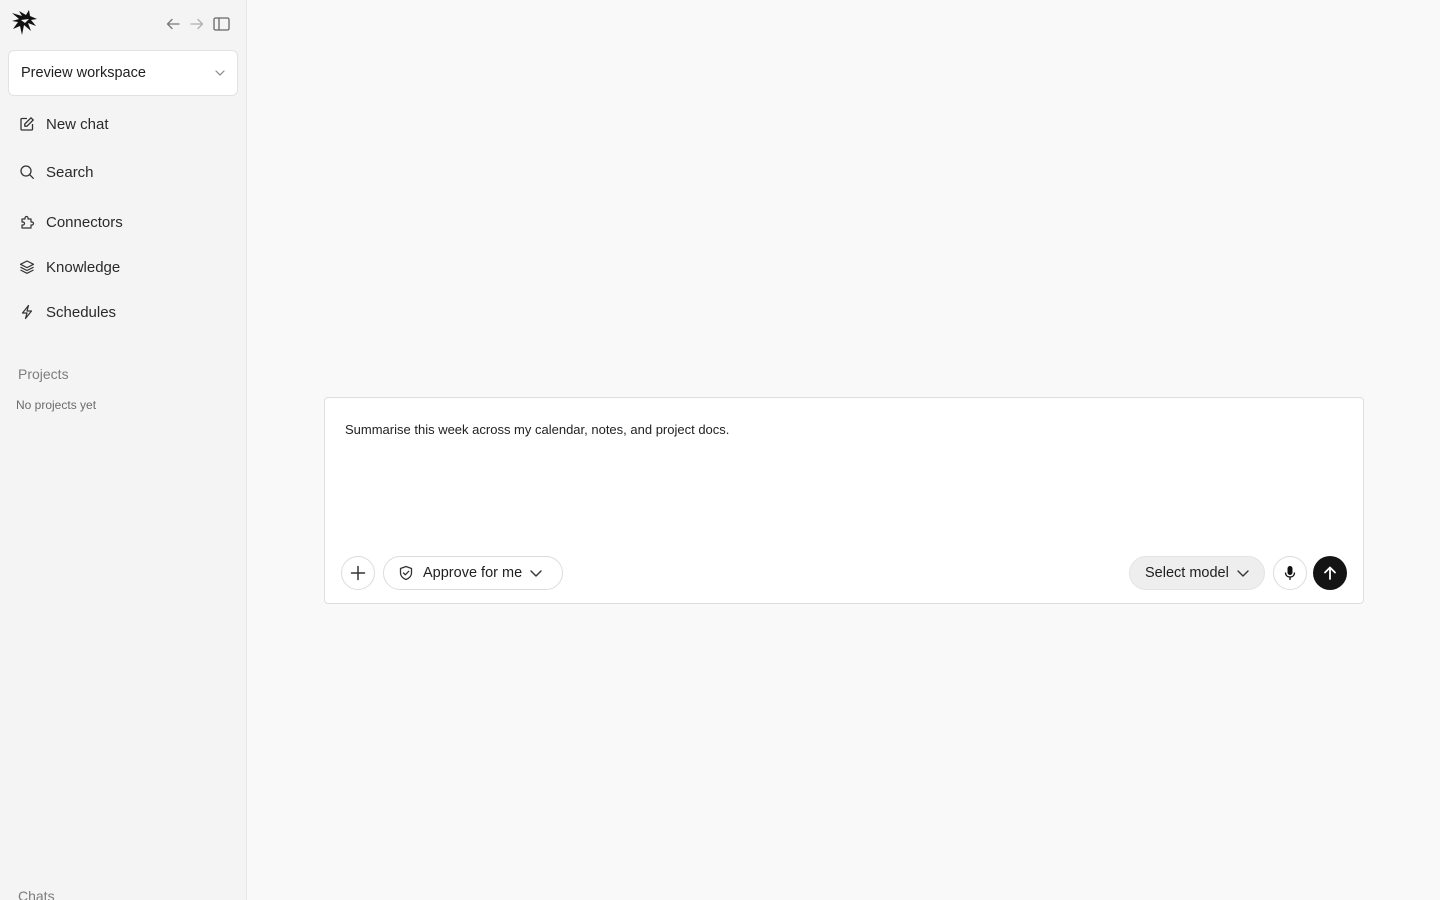  What do you see at coordinates (26, 312) in the screenshot?
I see `lightning-icon` at bounding box center [26, 312].